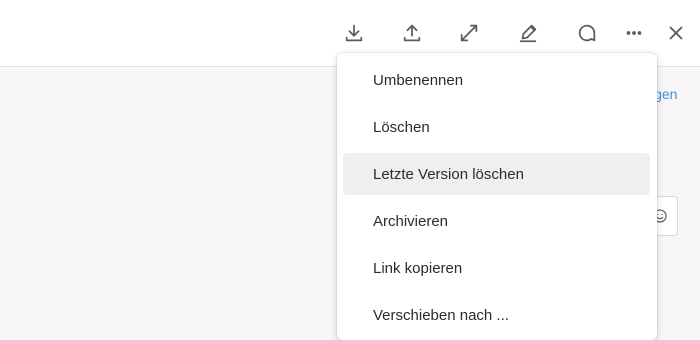 Image resolution: width=700 pixels, height=340 pixels. What do you see at coordinates (411, 221) in the screenshot?
I see `menu-item-label: Archivieren` at bounding box center [411, 221].